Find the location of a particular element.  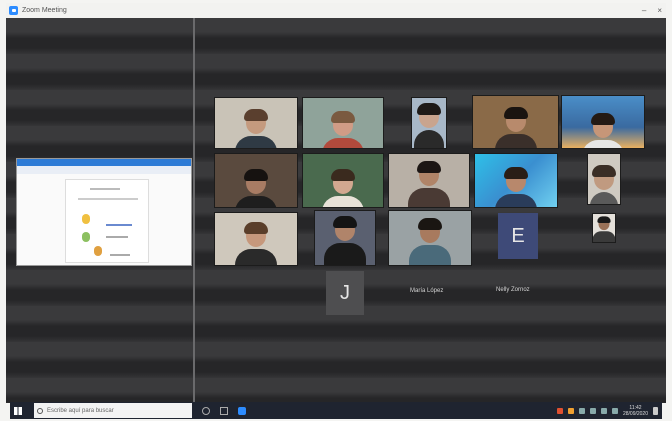

title-bar: Zoom Meeting – × is located at coordinates (336, 10).